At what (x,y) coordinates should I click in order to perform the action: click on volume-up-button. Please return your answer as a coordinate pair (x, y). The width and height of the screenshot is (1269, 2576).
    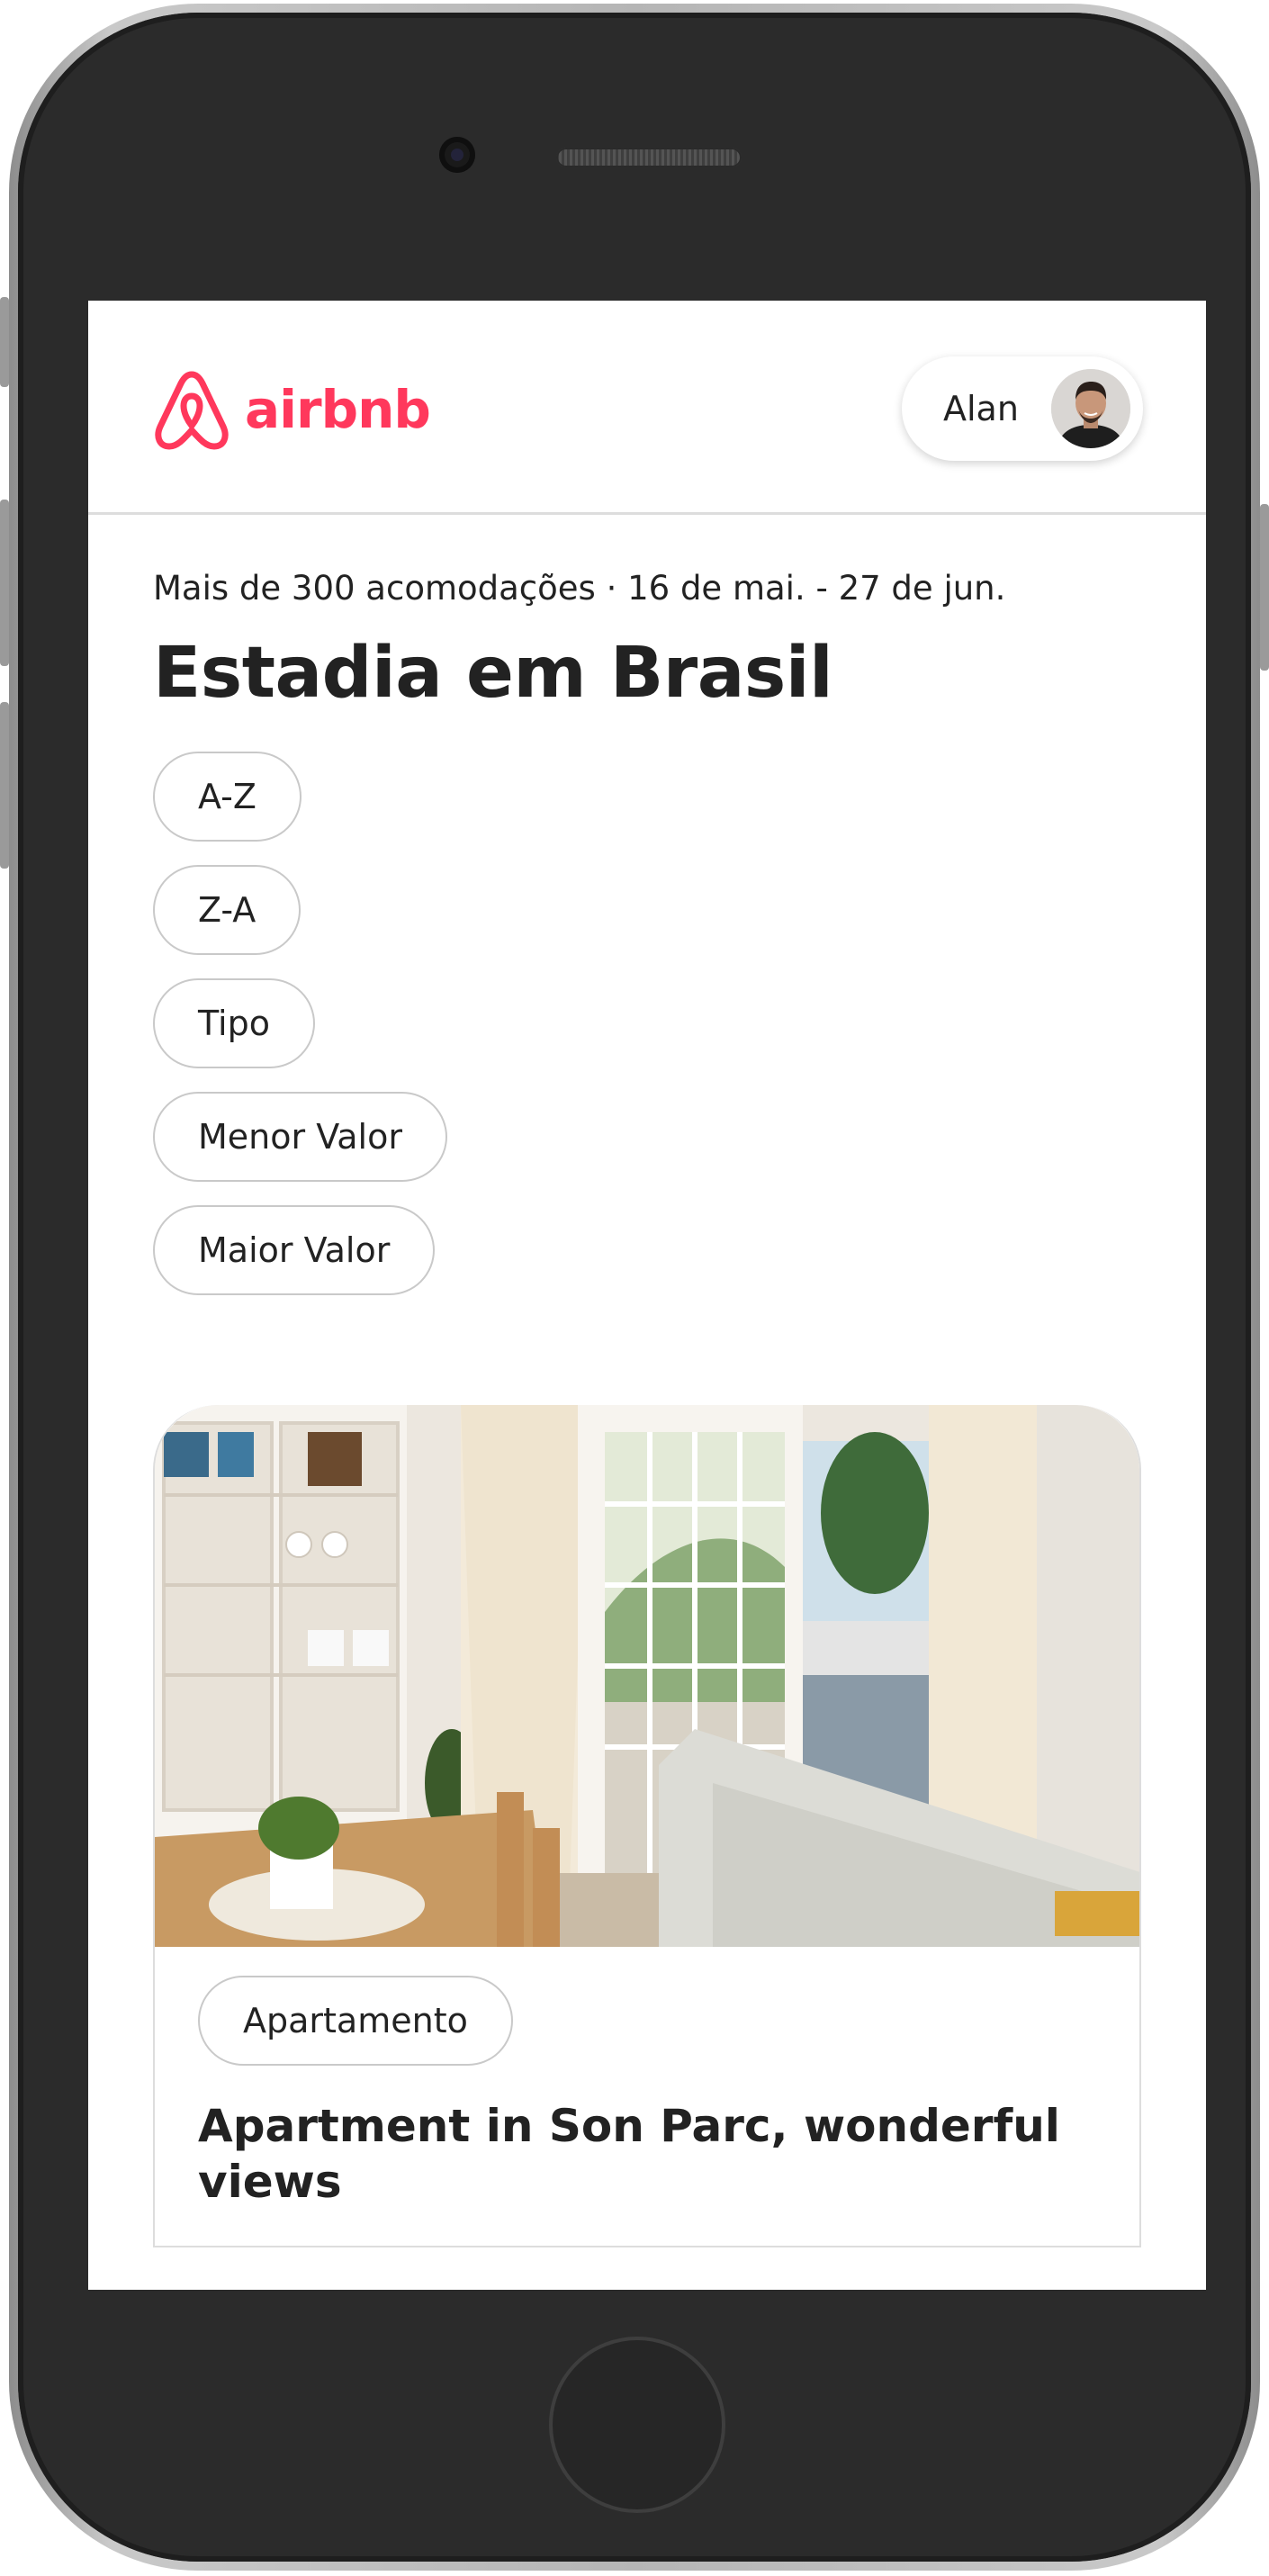
    Looking at the image, I should click on (4, 583).